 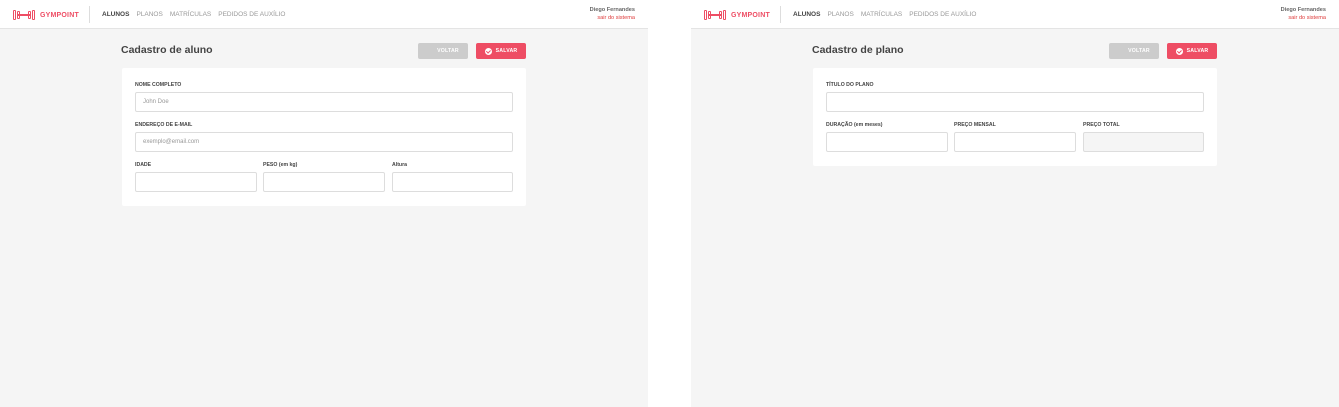 What do you see at coordinates (324, 142) in the screenshot?
I see `email-input: exemplo@email.com` at bounding box center [324, 142].